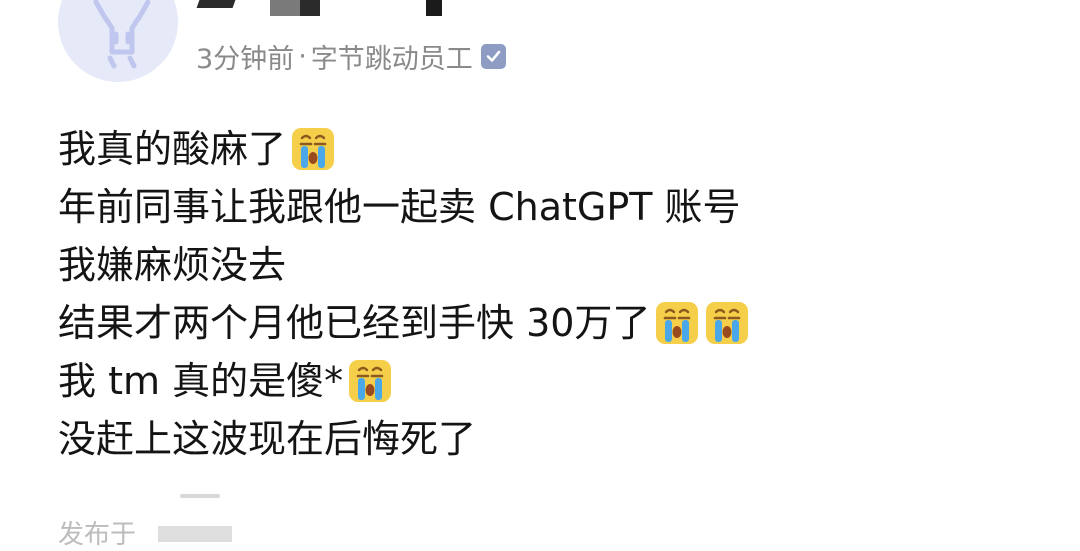  I want to click on post-meta: 3分钟前 · 字节跳动员工, so click(351, 56).